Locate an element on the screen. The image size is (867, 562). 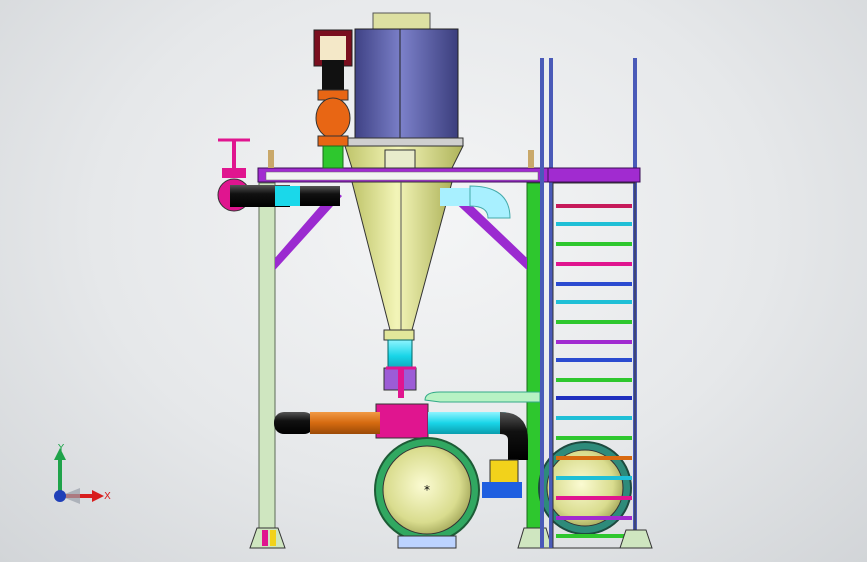
coordinate-triad: Y X is located at coordinates (82, 473).